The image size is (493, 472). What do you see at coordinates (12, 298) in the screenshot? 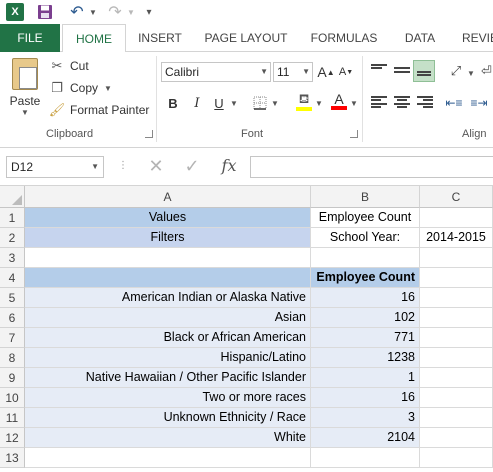
I see `row-header: 5` at bounding box center [12, 298].